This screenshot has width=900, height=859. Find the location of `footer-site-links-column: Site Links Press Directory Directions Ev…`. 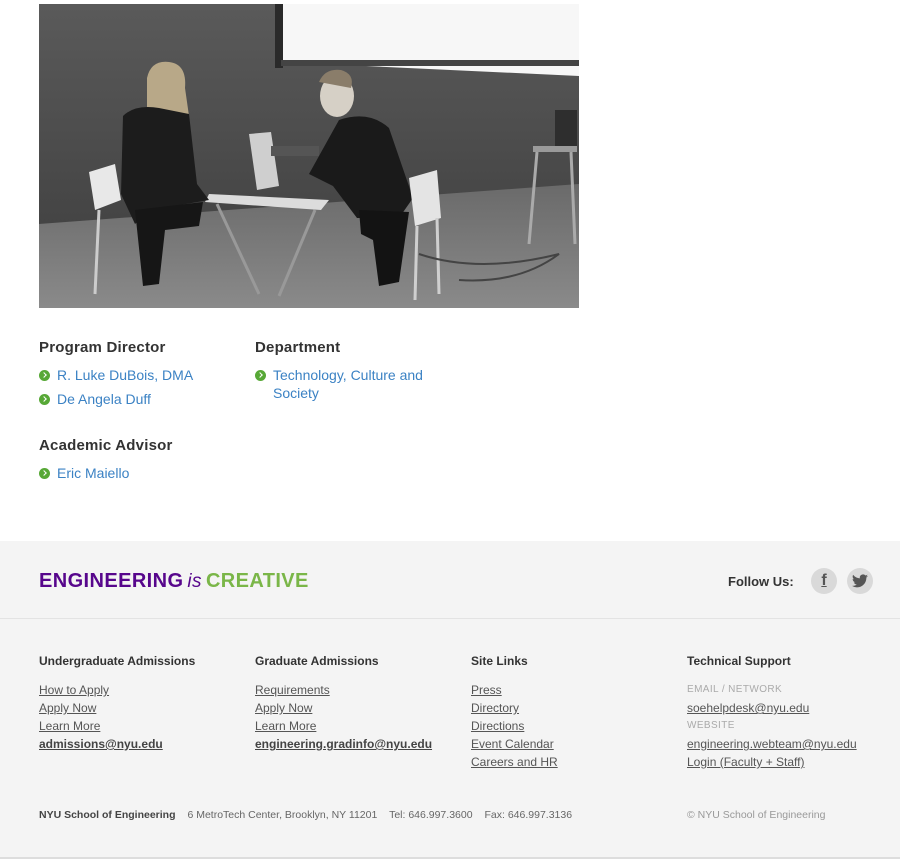

footer-site-links-column: Site Links Press Directory Directions Ev… is located at coordinates (514, 712).